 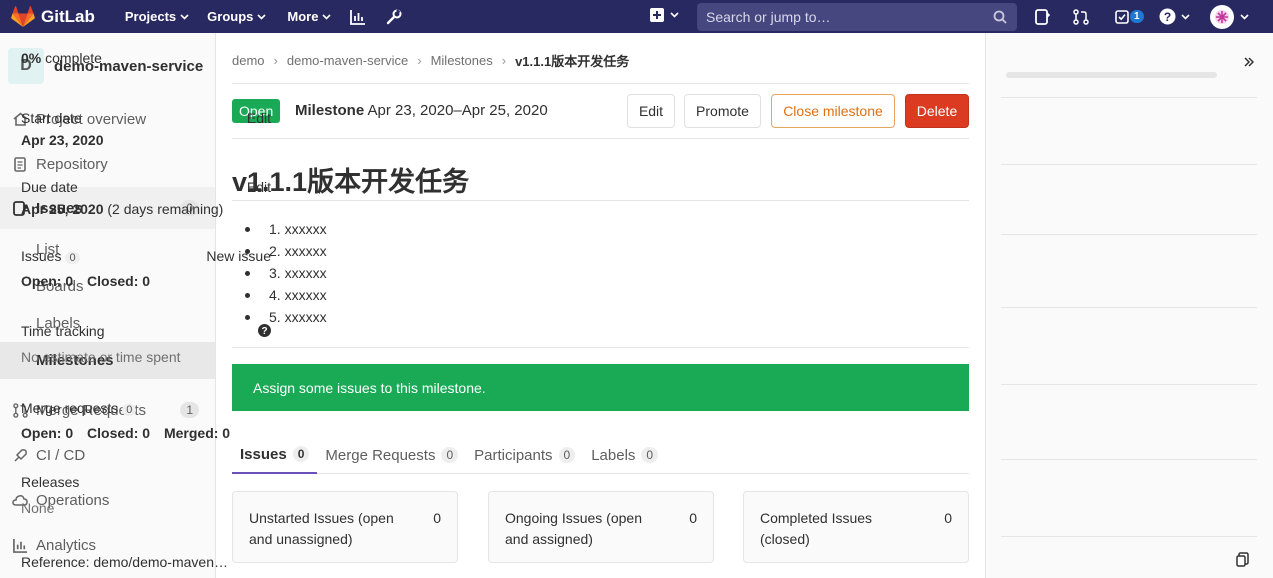 What do you see at coordinates (70, 408) in the screenshot?
I see `merge-requests-label: Merge requests` at bounding box center [70, 408].